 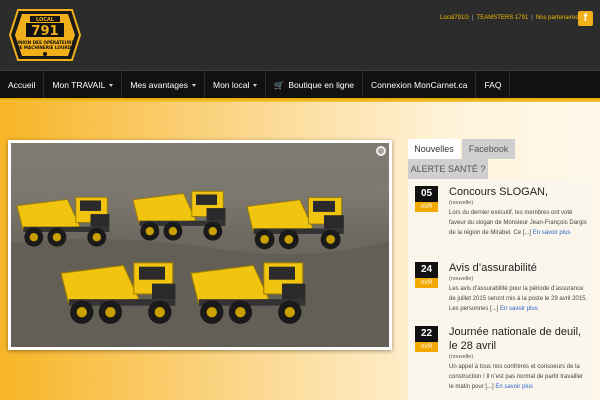 I want to click on nav-label: Mes avantages, so click(x=159, y=84).